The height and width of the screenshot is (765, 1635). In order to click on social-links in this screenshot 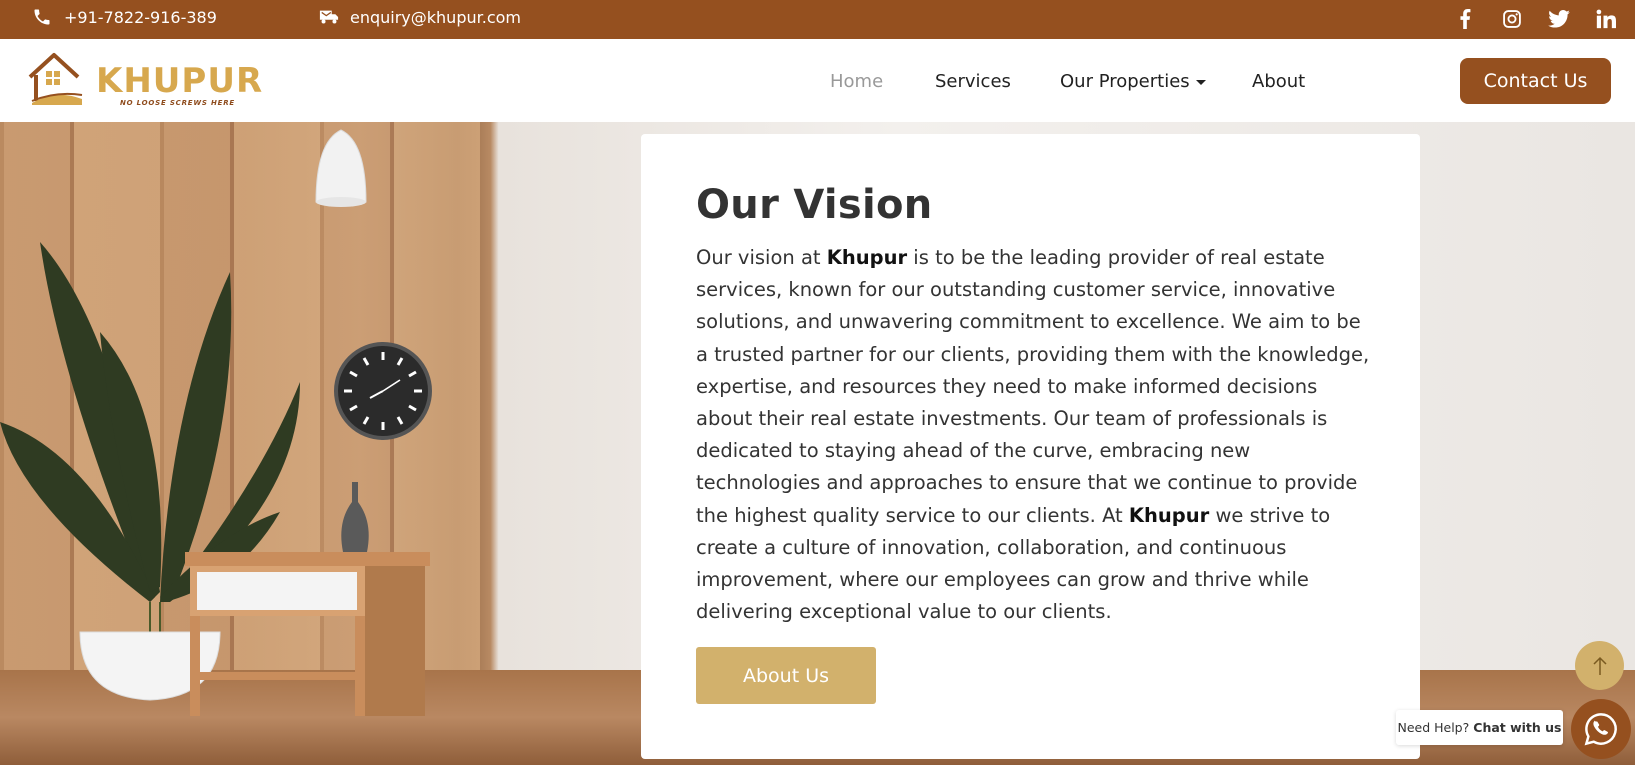, I will do `click(1535, 19)`.